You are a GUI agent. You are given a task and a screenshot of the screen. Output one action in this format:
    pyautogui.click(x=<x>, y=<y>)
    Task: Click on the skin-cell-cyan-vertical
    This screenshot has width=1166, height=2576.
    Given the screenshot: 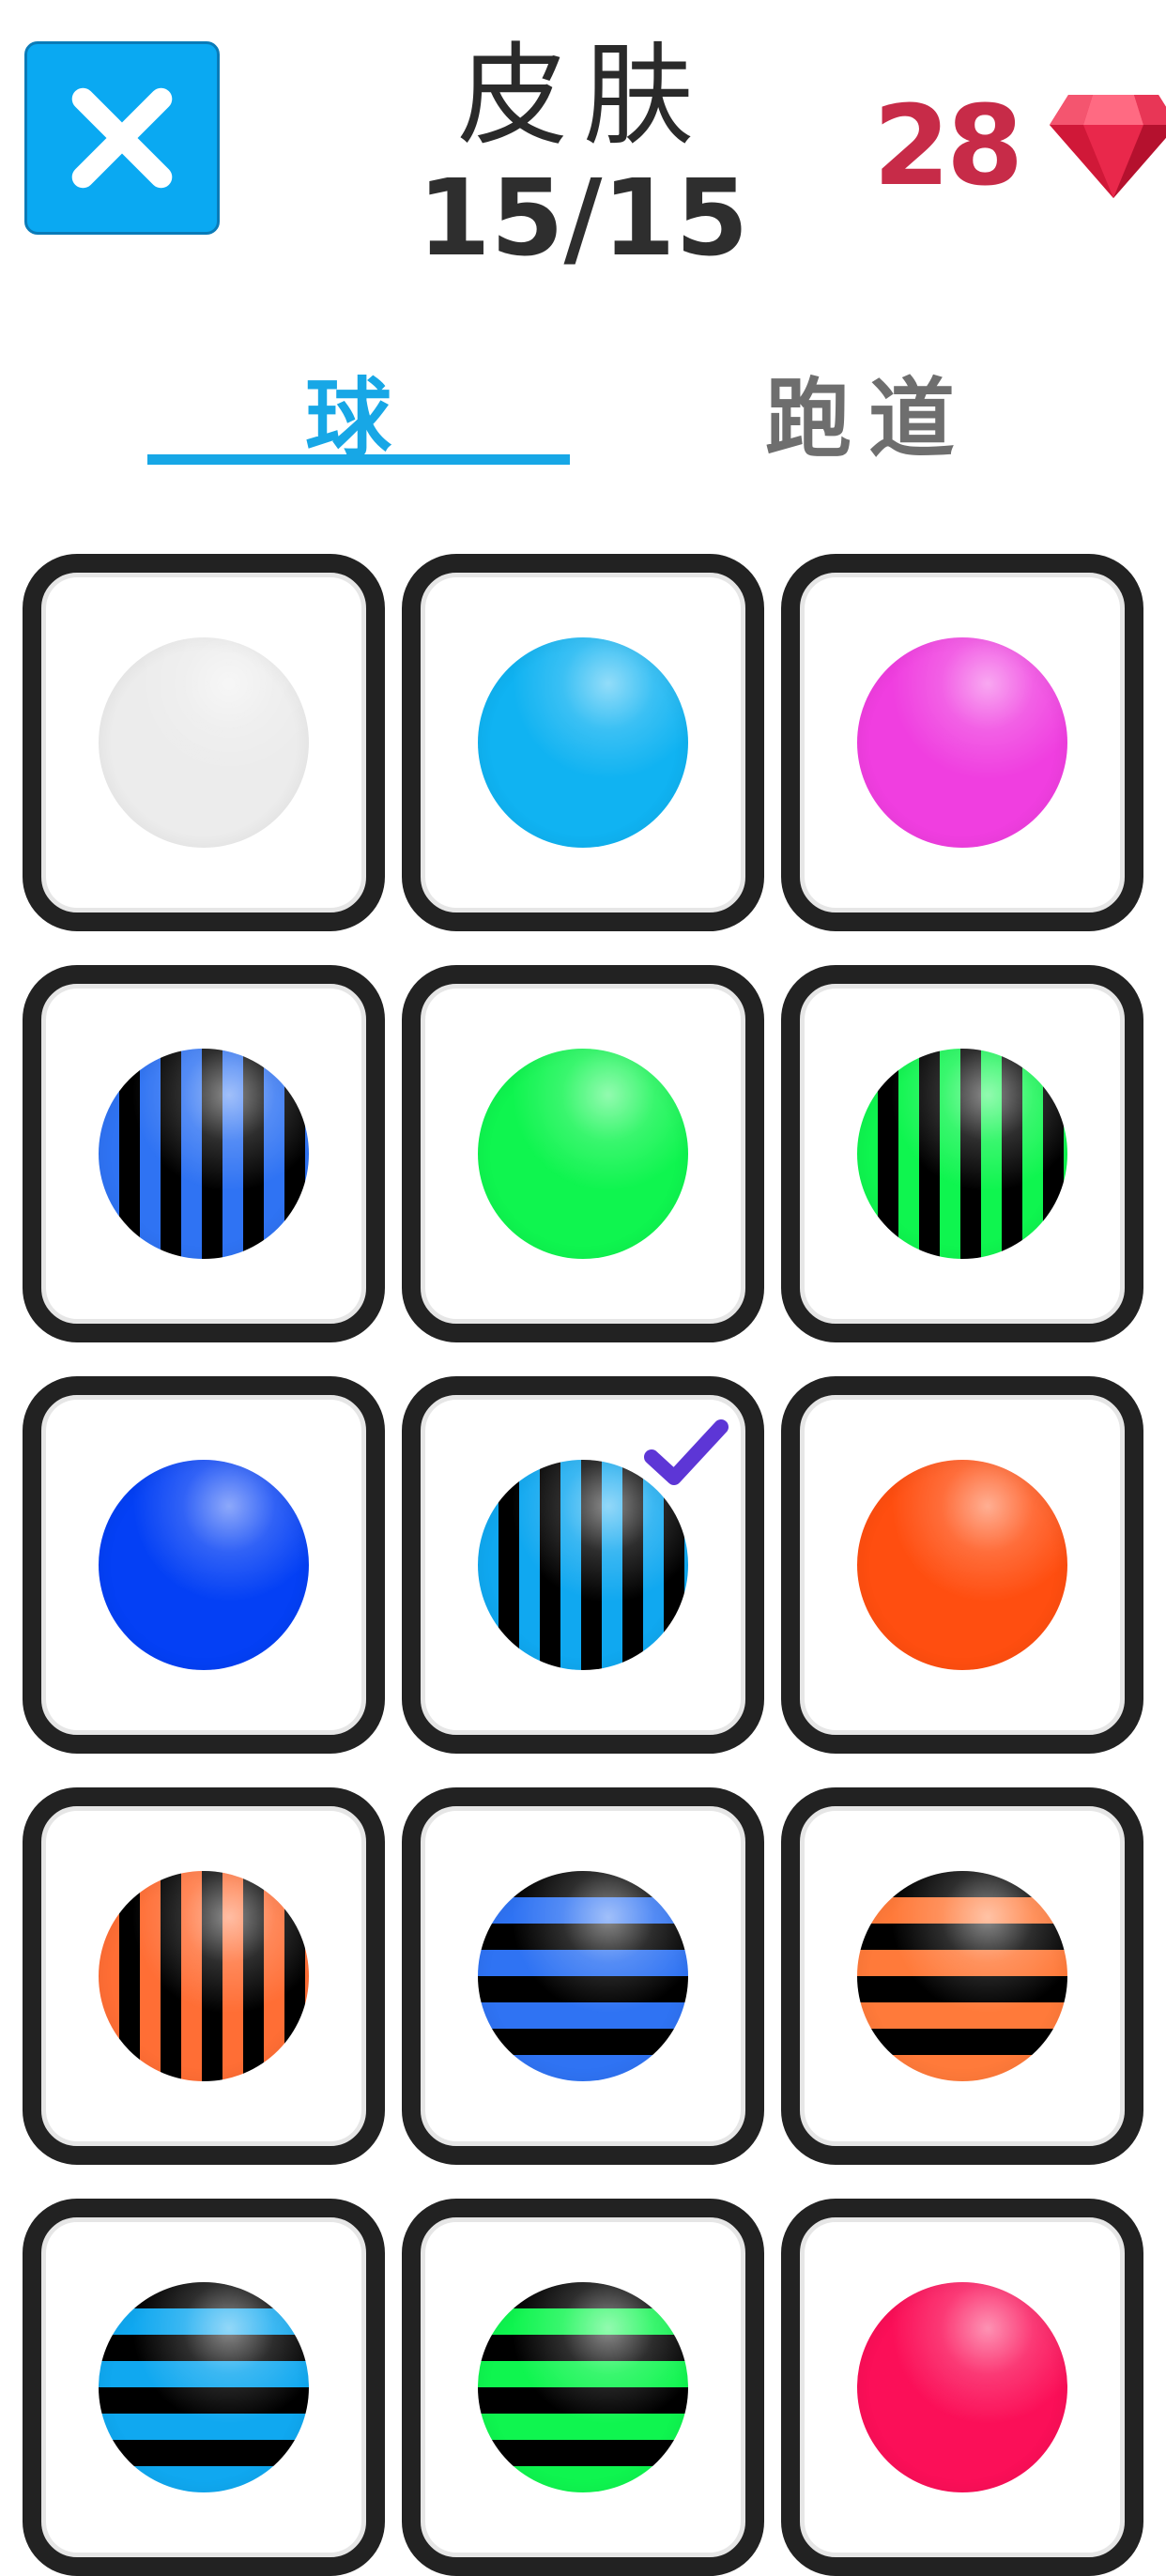 What is the action you would take?
    pyautogui.click(x=583, y=1565)
    